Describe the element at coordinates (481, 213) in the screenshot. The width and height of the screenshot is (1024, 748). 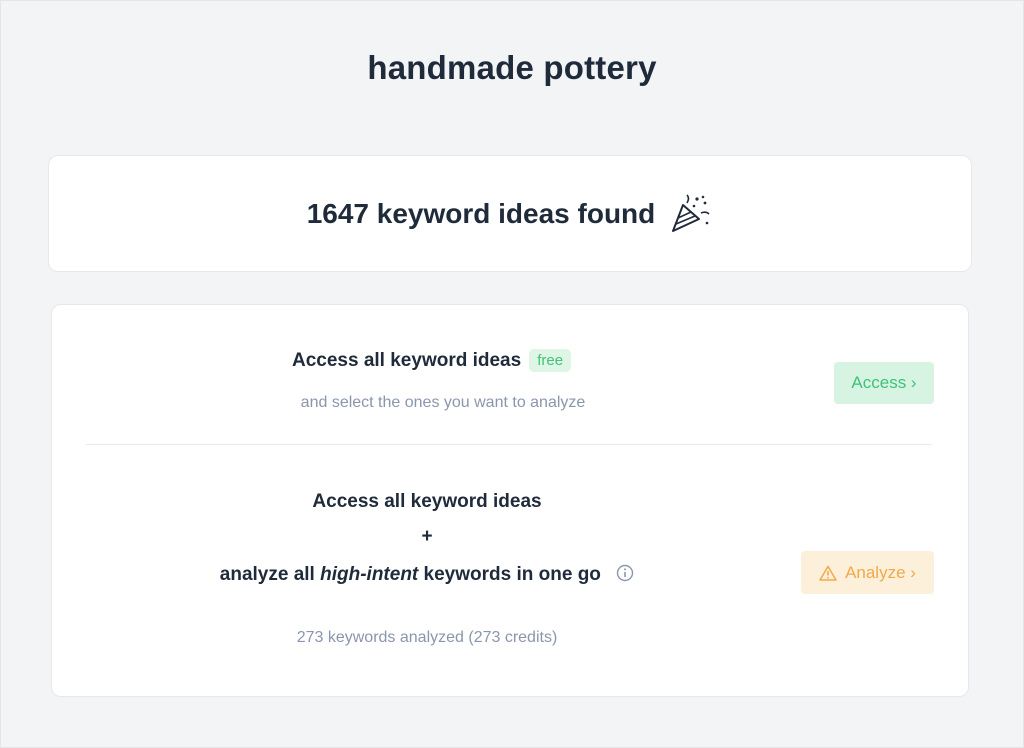
I see `result-count-text: 1647 keyword ideas found` at that location.